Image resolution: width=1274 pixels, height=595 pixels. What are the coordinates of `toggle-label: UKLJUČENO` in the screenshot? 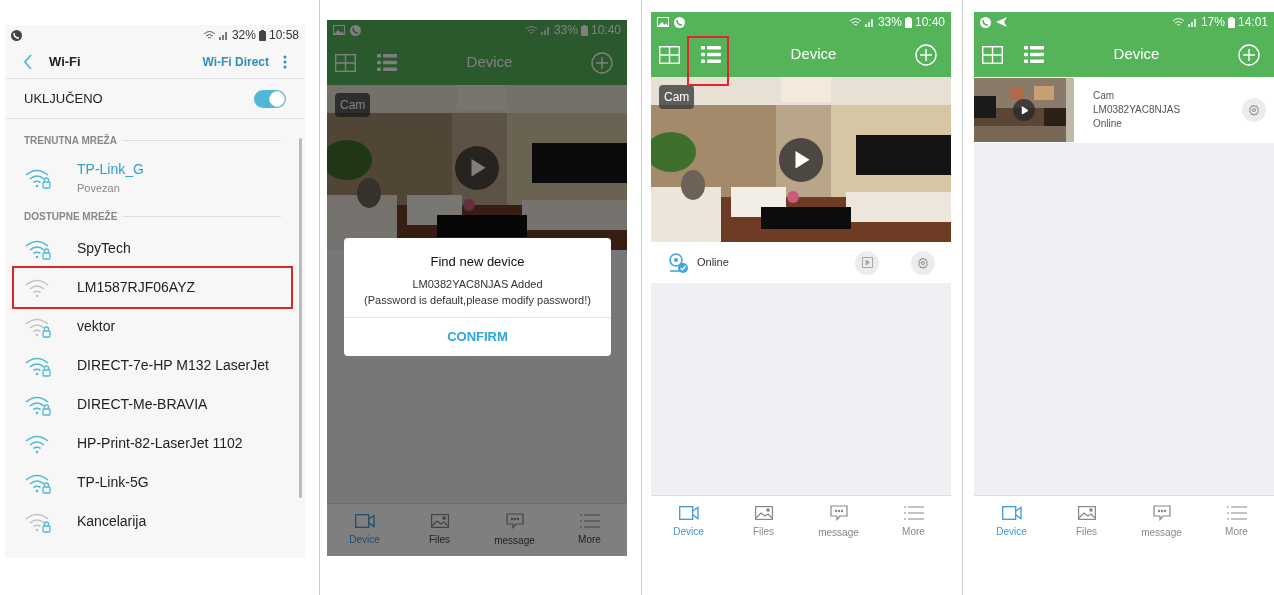 It's located at (63, 98).